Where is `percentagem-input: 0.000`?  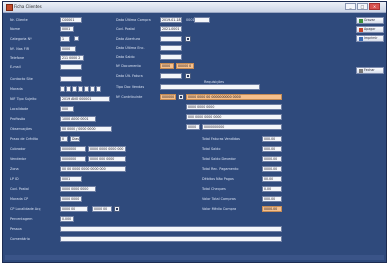
percentagem-input: 0.000 is located at coordinates (67, 219).